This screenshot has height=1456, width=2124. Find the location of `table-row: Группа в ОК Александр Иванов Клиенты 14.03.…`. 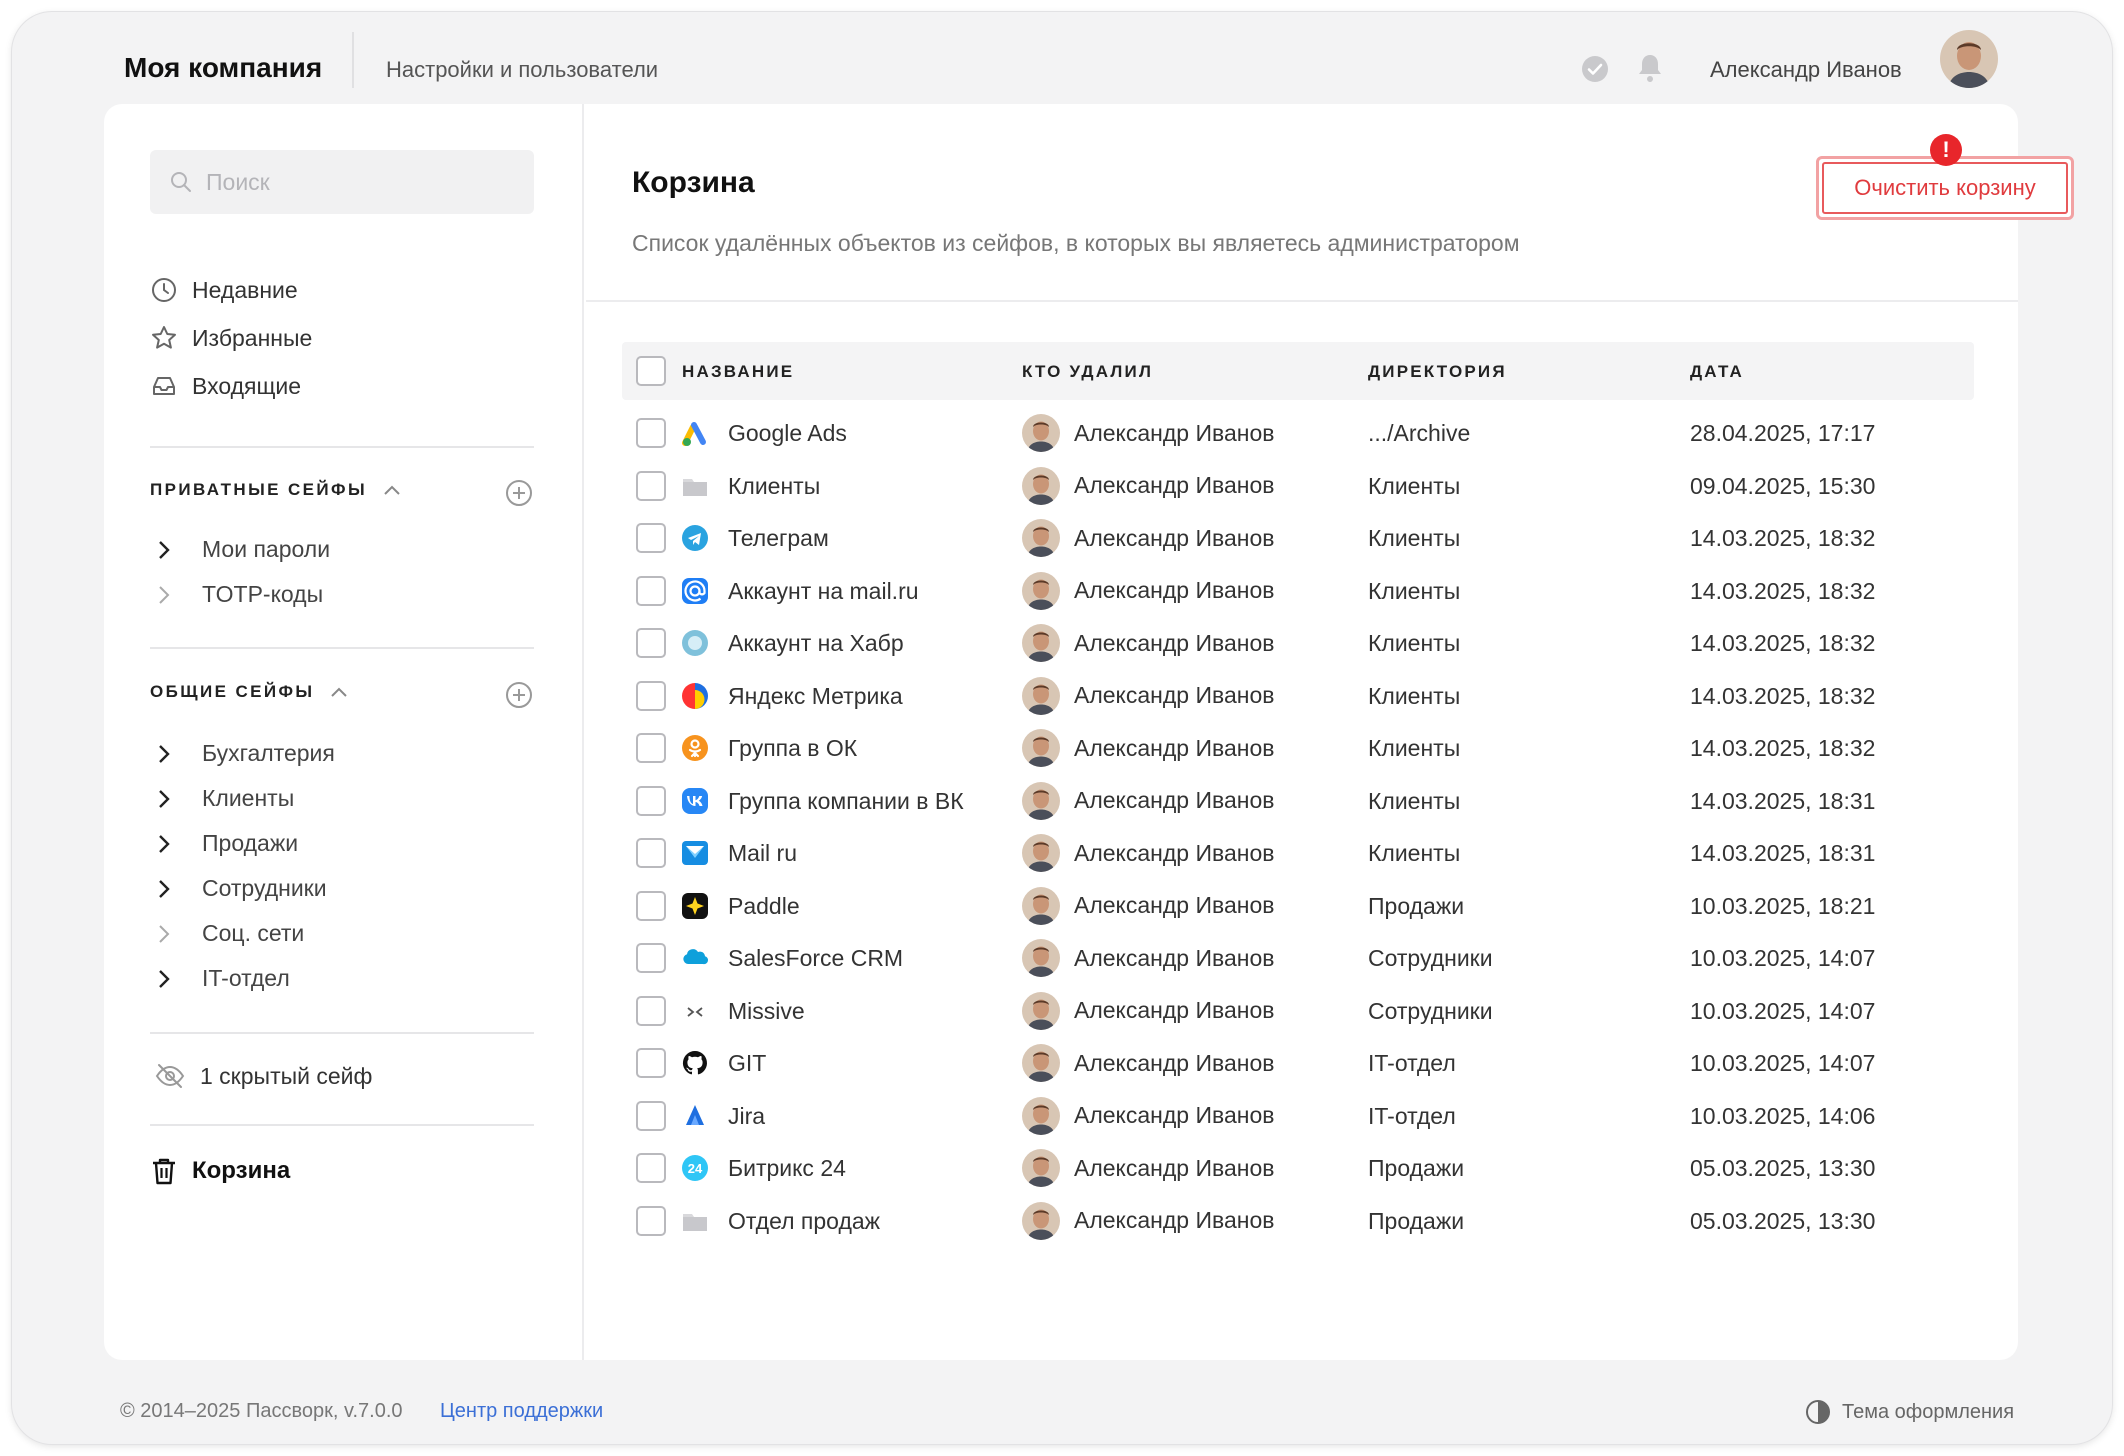

table-row: Группа в ОК Александр Иванов Клиенты 14.03.… is located at coordinates (1298, 749).